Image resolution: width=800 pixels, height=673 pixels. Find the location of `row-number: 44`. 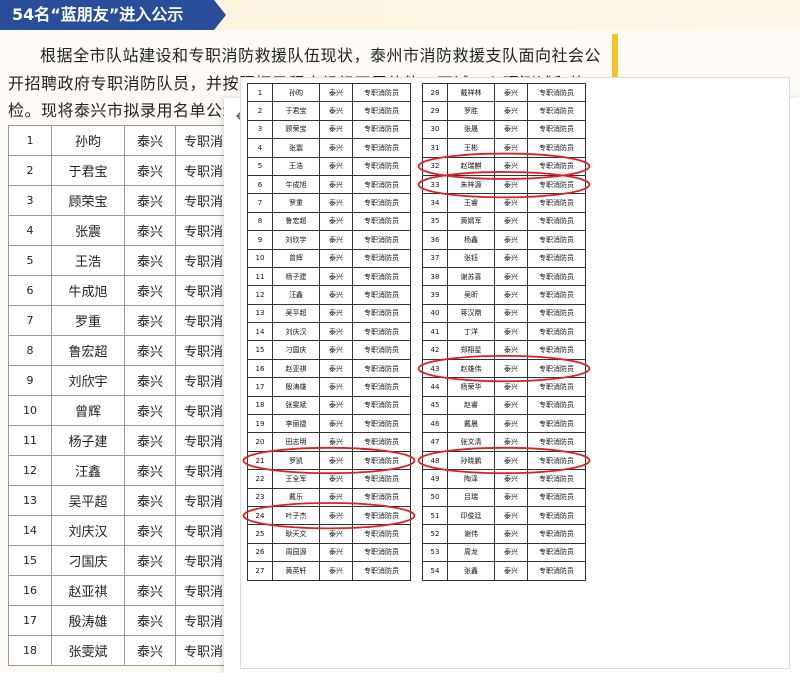

row-number: 44 is located at coordinates (435, 387).